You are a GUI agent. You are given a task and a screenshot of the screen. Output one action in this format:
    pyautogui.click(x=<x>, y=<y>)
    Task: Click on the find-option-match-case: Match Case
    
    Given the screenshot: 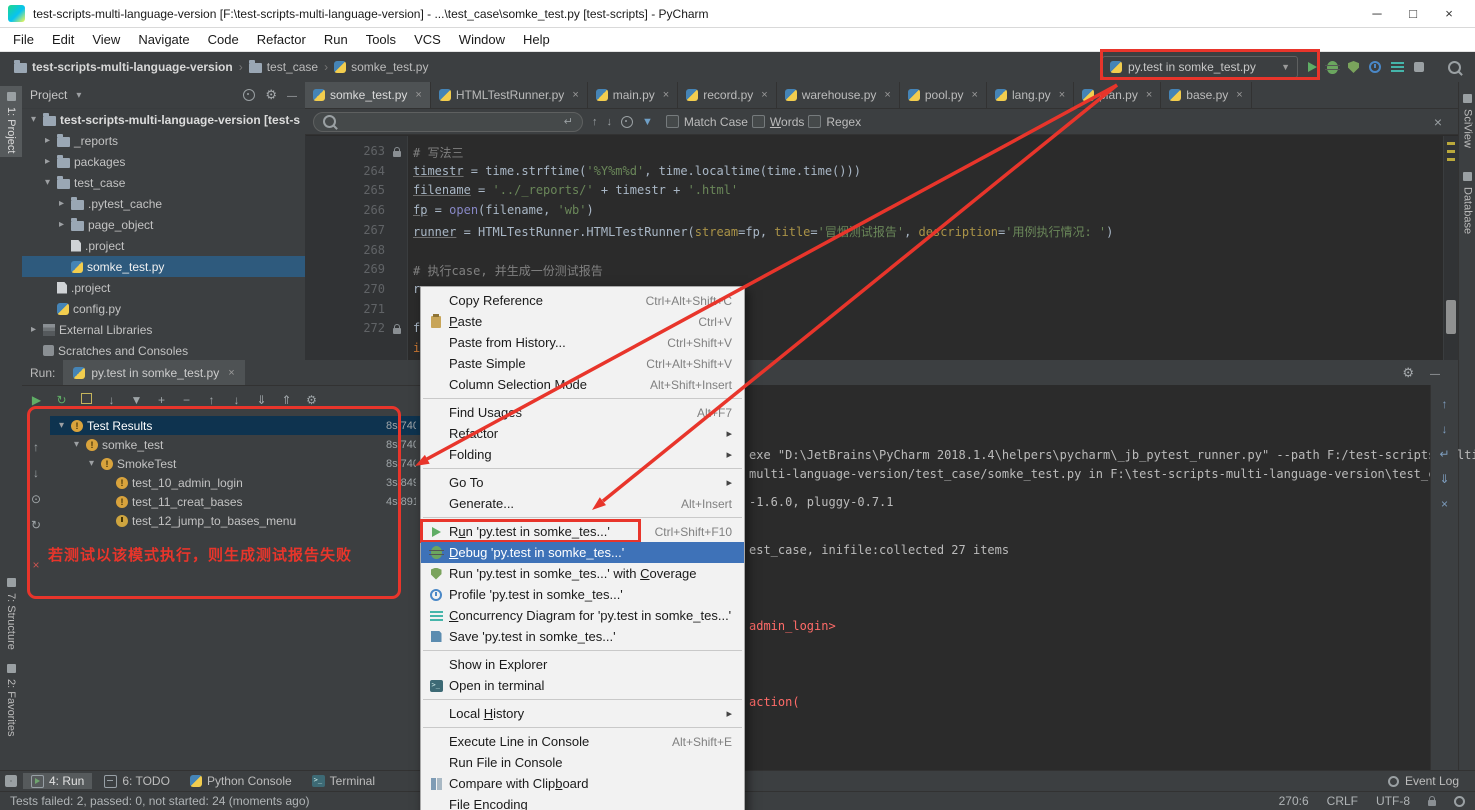 What is the action you would take?
    pyautogui.click(x=706, y=122)
    